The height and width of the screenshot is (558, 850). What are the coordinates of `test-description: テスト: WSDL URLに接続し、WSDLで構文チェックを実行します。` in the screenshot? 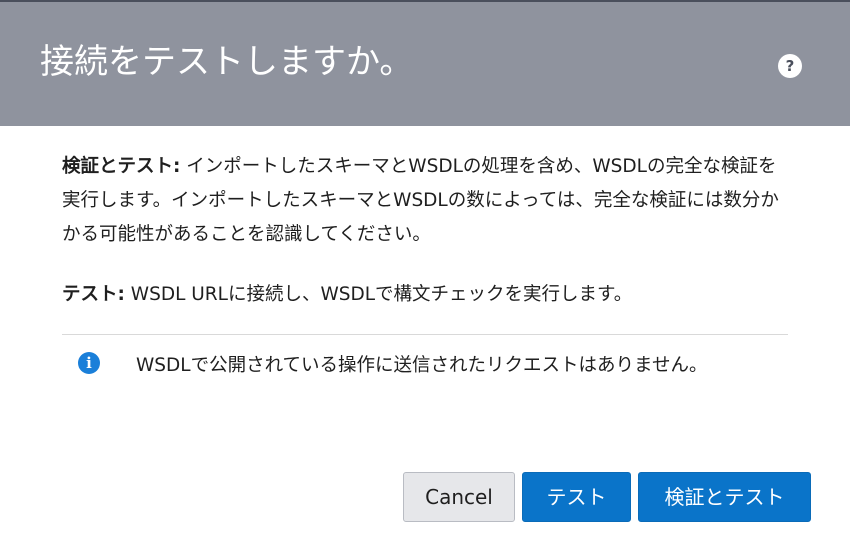 It's located at (426, 295).